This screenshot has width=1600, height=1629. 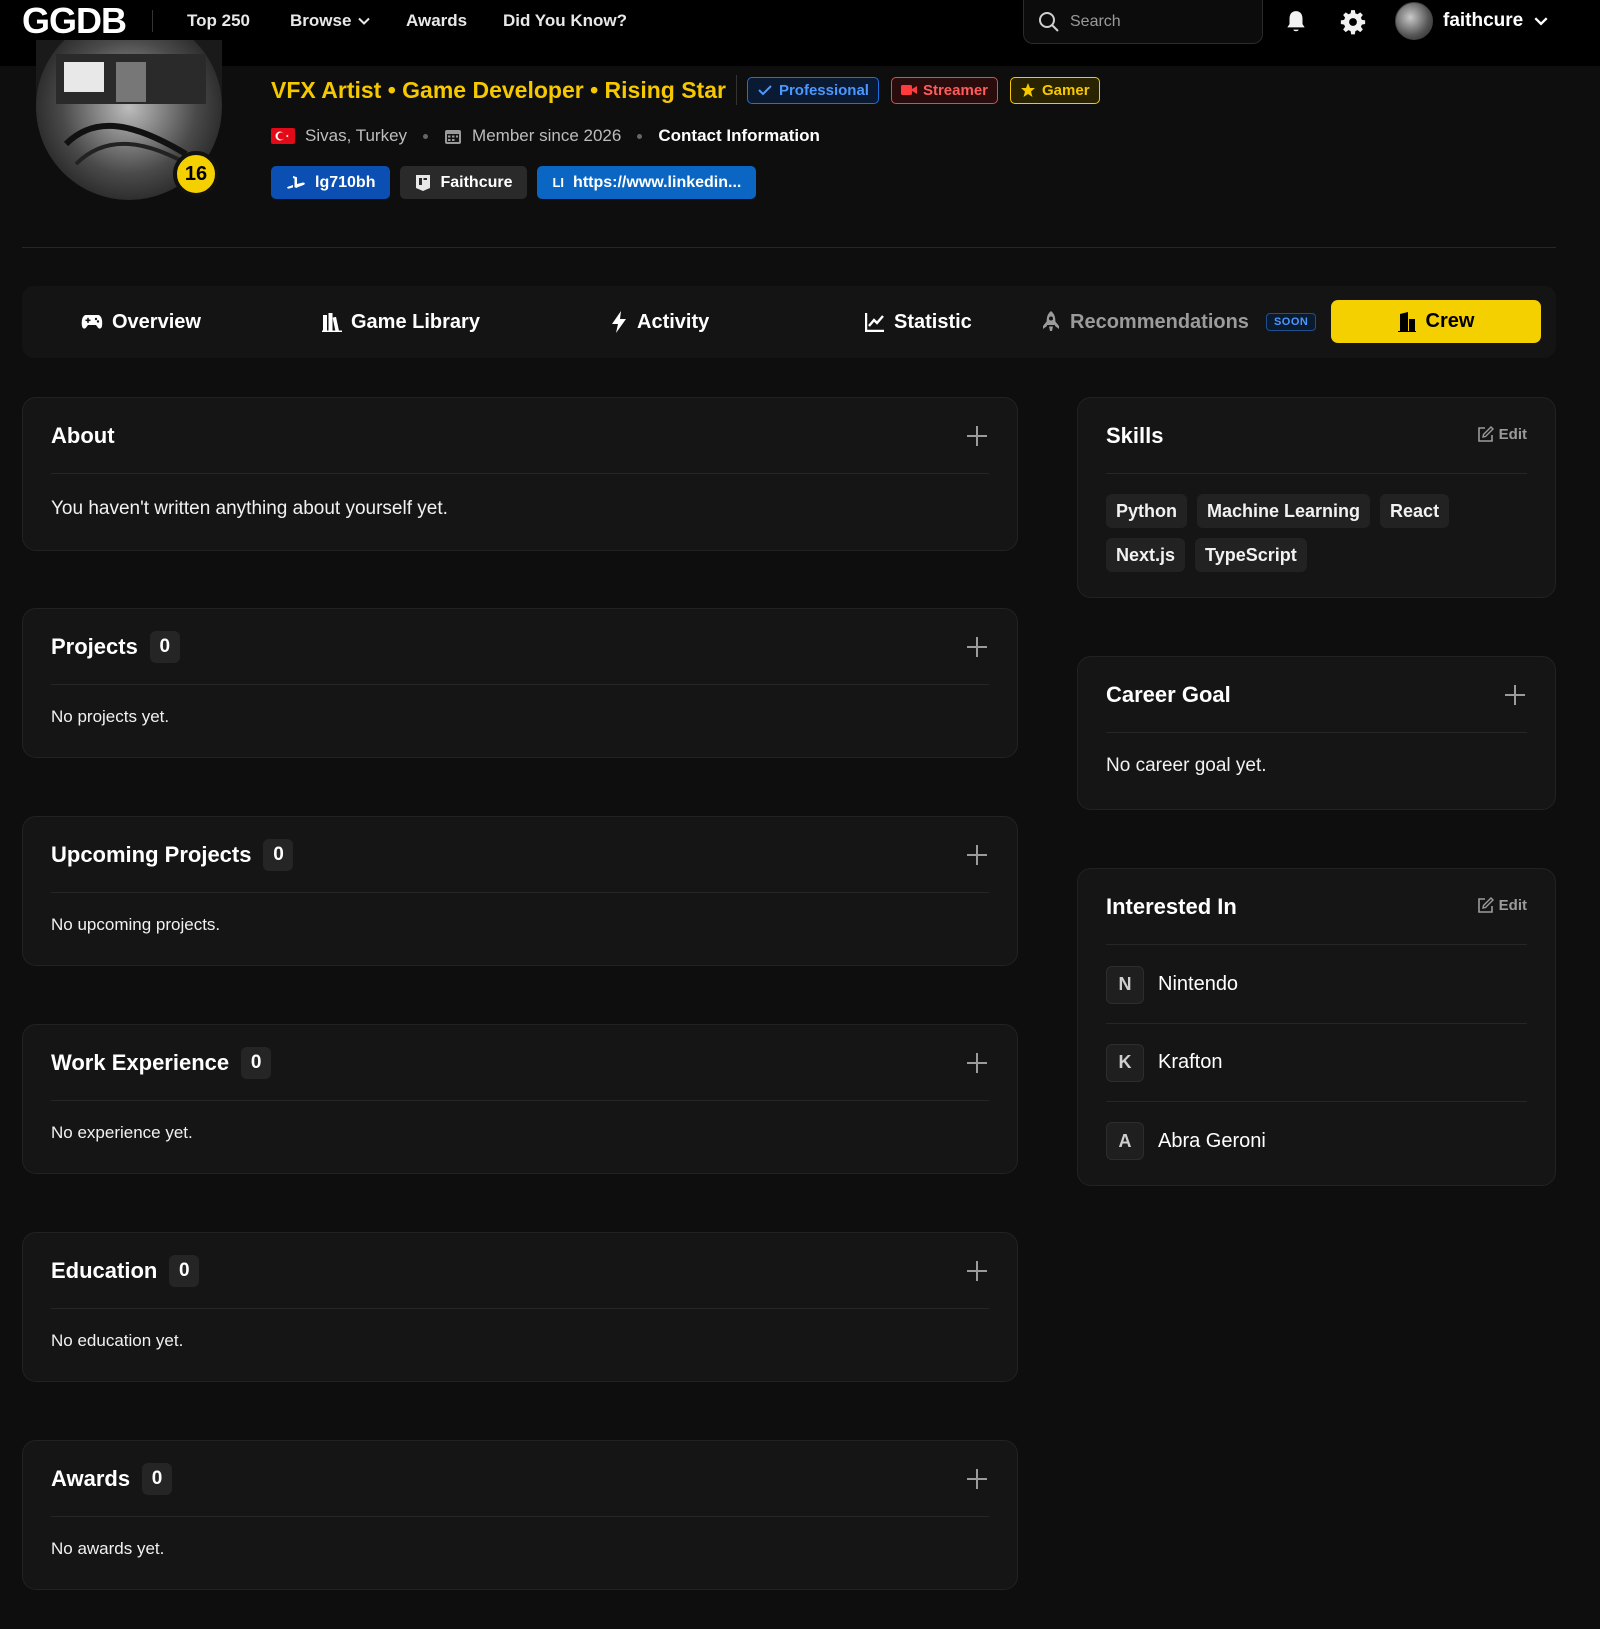 I want to click on tab-overview-label: Overview, so click(x=156, y=321).